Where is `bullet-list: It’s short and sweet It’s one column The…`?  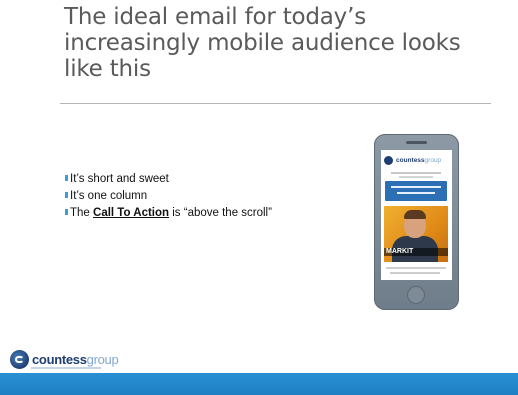
bullet-list: It’s short and sweet It’s one column The… is located at coordinates (168, 196).